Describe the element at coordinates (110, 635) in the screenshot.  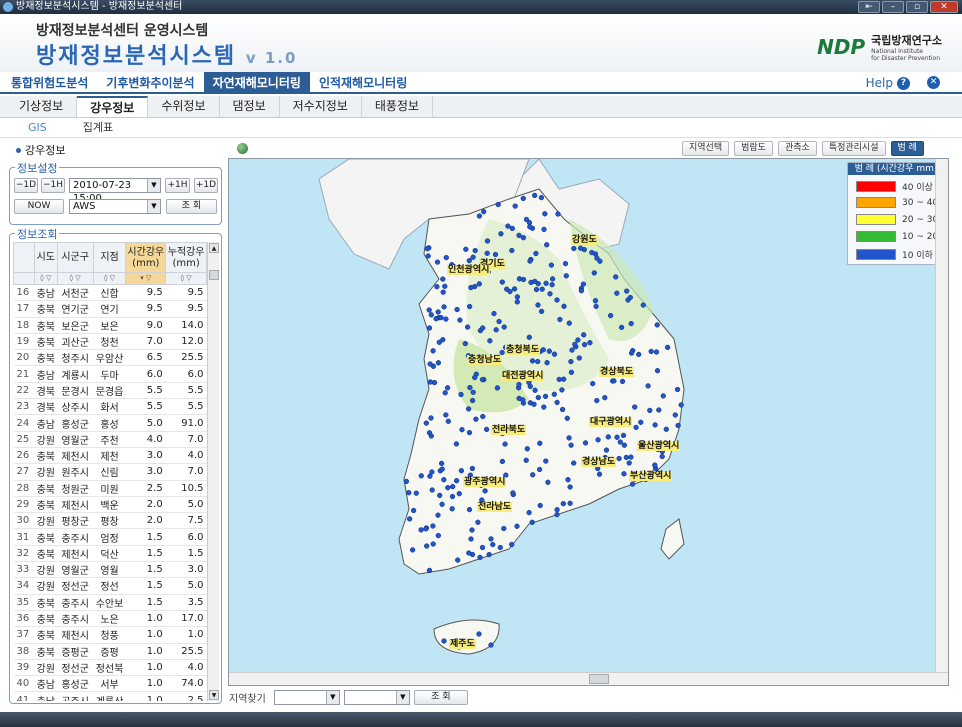
I see `table-row: 37 충북 제천시 청풍 1.0 1.0` at that location.